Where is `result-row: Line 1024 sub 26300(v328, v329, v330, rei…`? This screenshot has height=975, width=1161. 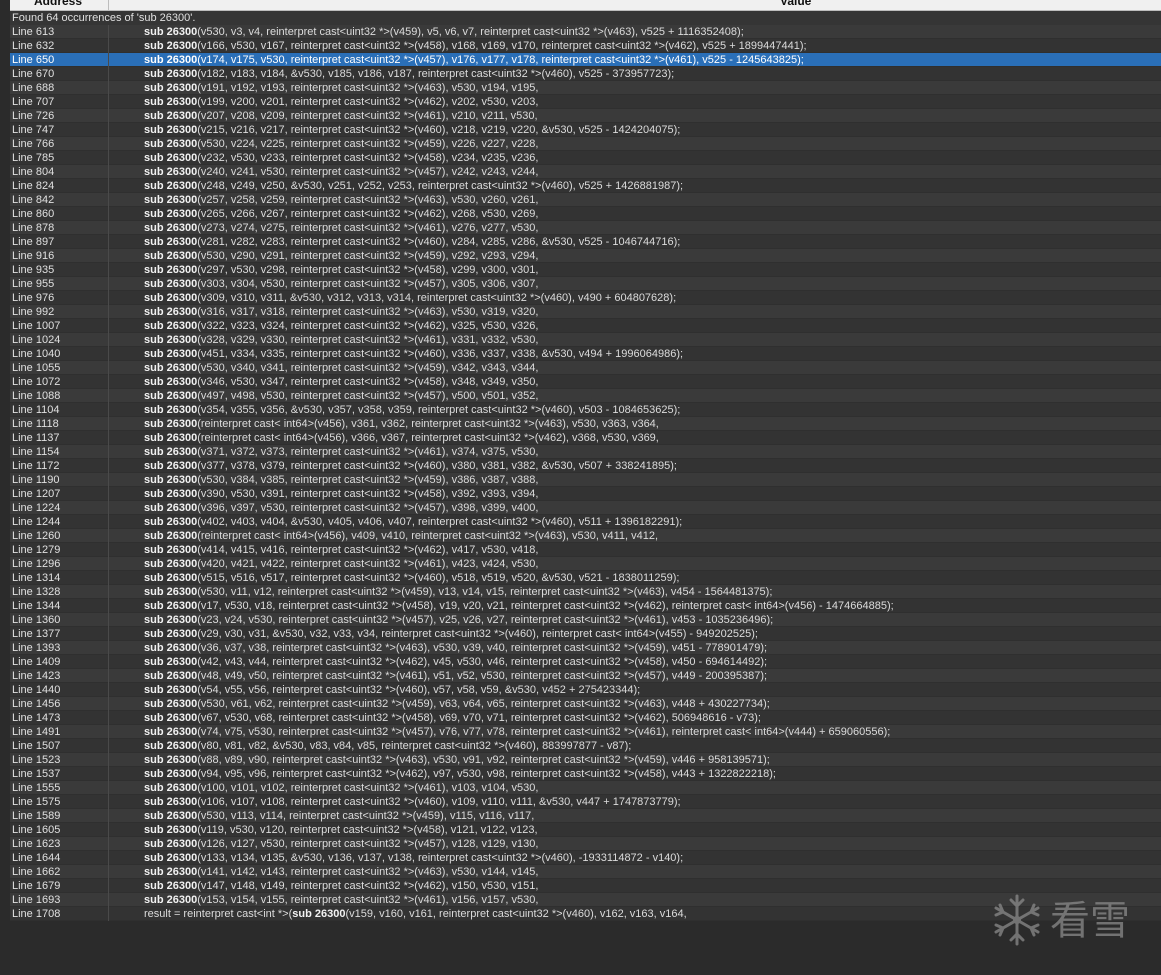
result-row: Line 1024 sub 26300(v328, v329, v330, rei… is located at coordinates (585, 340).